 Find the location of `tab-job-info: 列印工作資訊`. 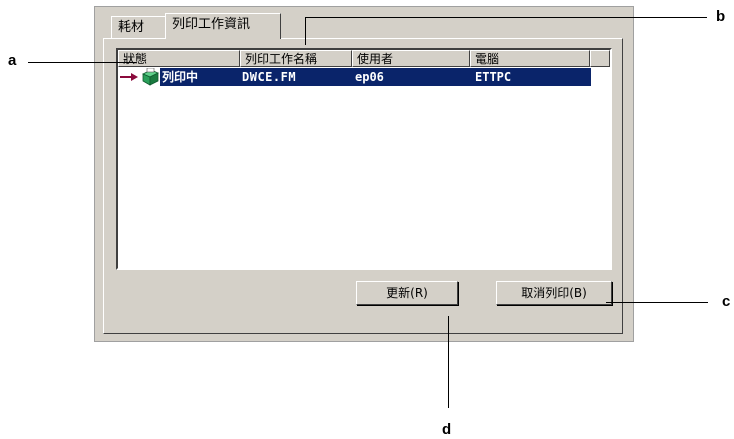

tab-job-info: 列印工作資訊 is located at coordinates (223, 26).